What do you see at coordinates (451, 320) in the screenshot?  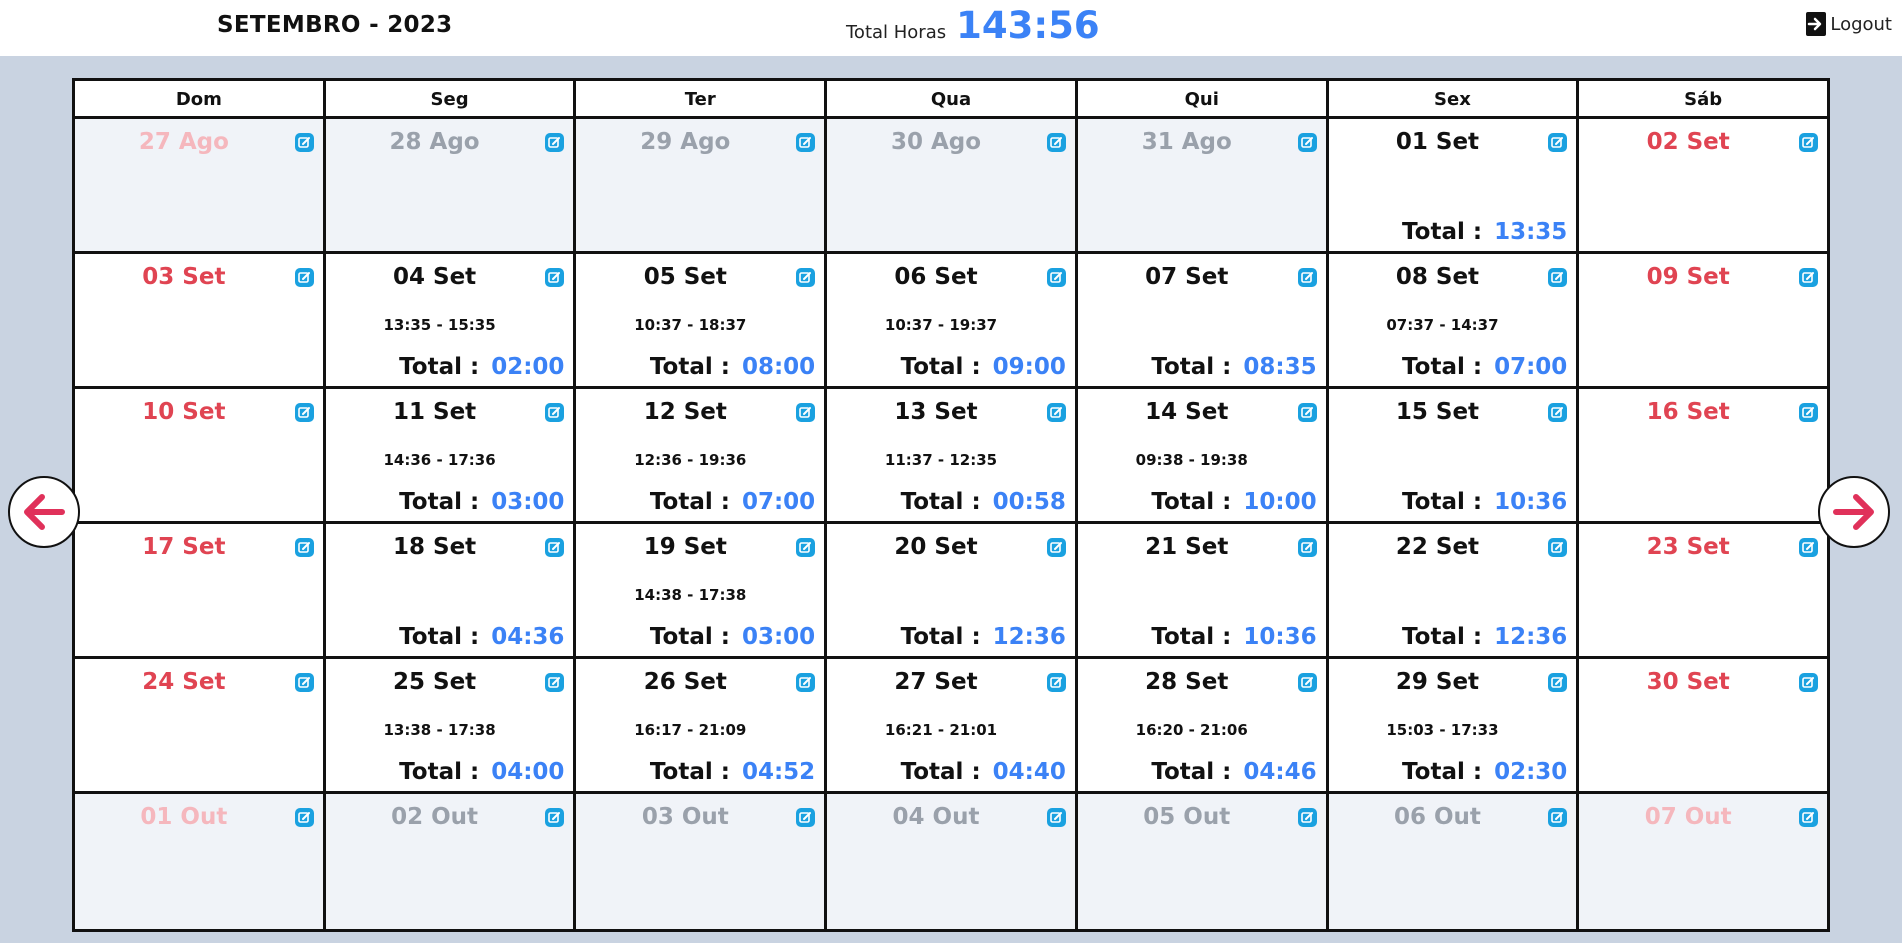 I see `day-cell: 04 Set 13:35 - 15:35 Total : 02:00` at bounding box center [451, 320].